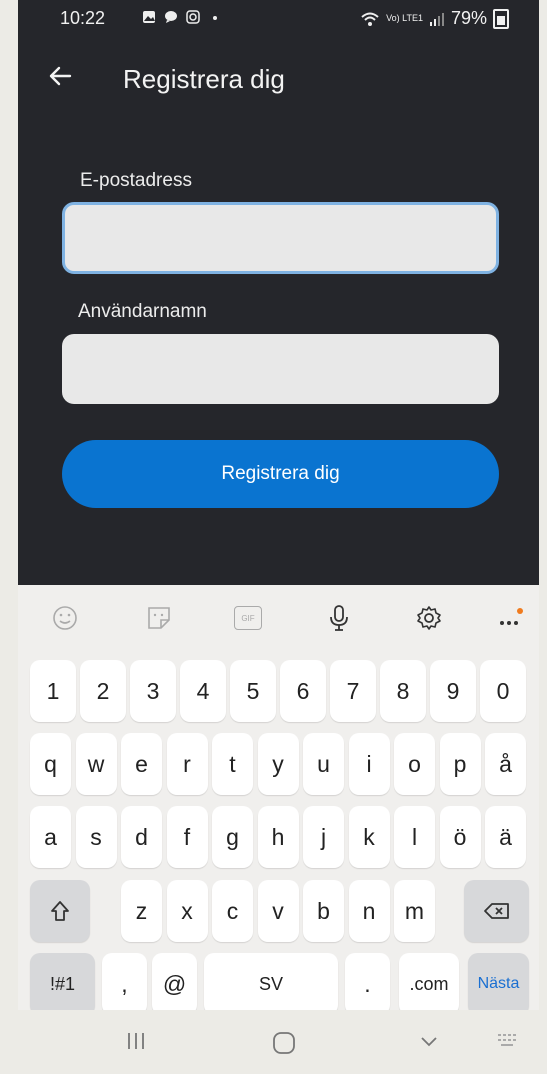  Describe the element at coordinates (182, 17) in the screenshot. I see `notification-icons` at that location.